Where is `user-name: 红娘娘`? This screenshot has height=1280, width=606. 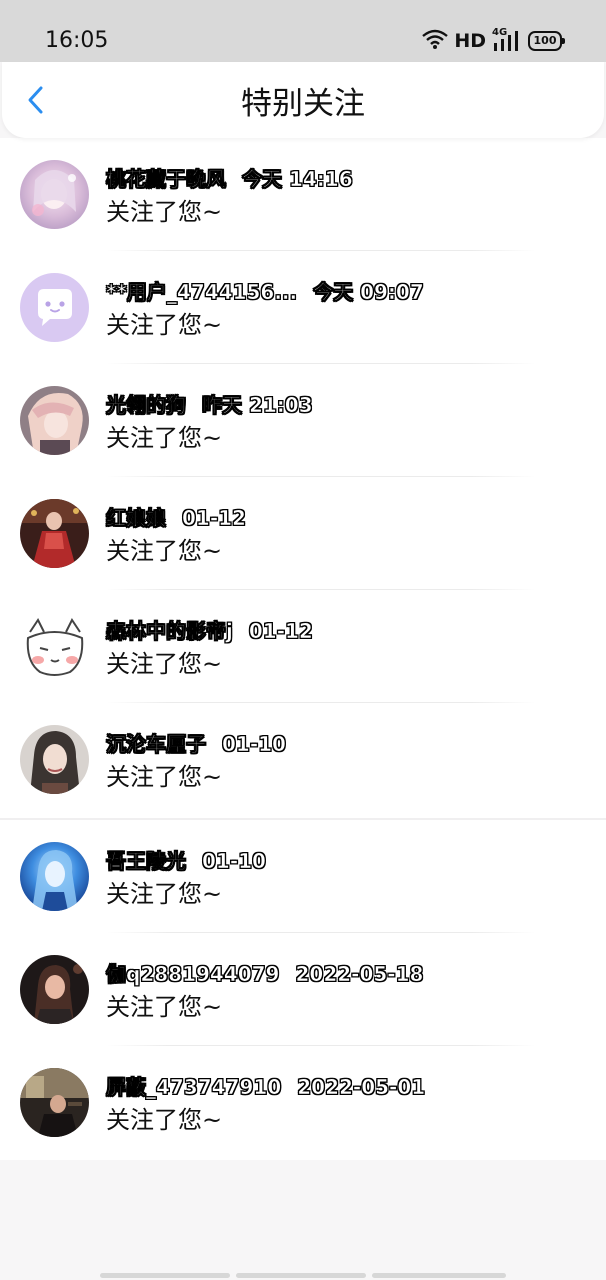
user-name: 红娘娘 is located at coordinates (136, 518).